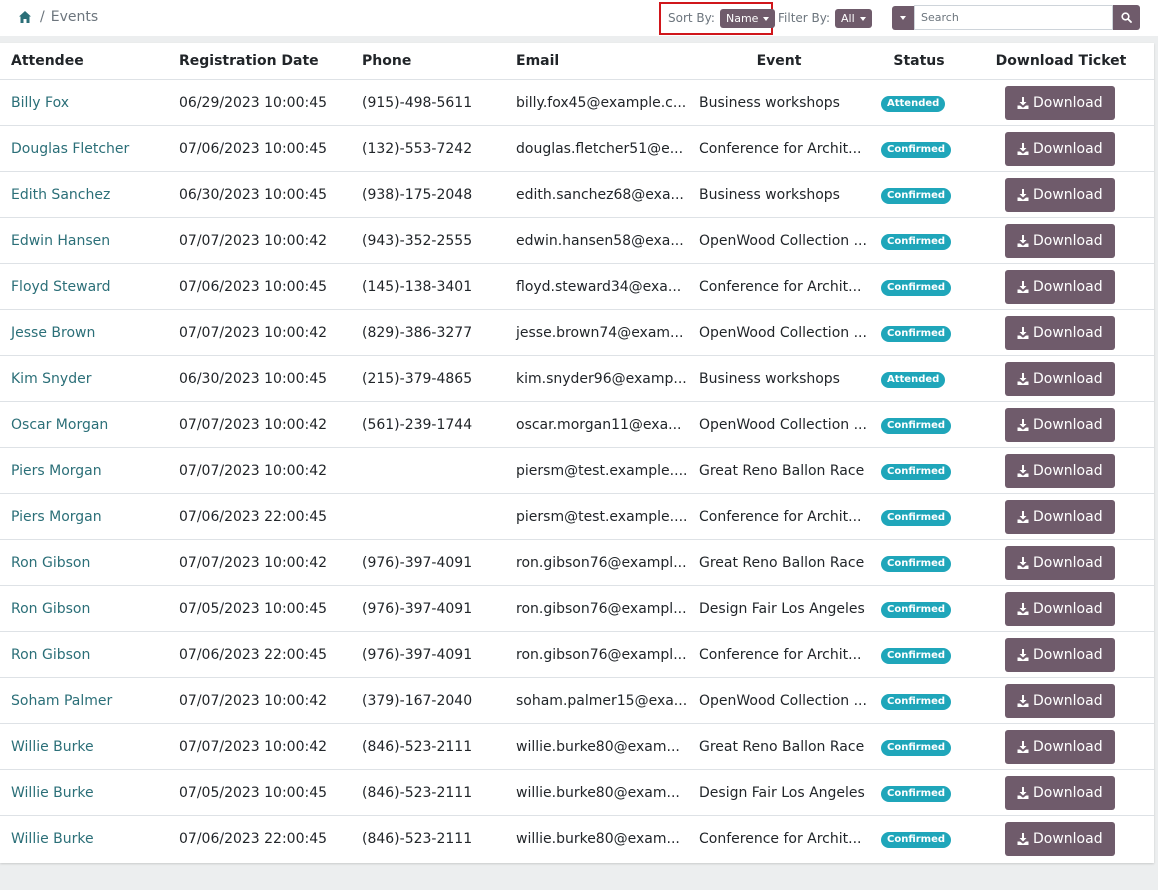  What do you see at coordinates (428, 102) in the screenshot?
I see `phone-cell: (915)-498-5611` at bounding box center [428, 102].